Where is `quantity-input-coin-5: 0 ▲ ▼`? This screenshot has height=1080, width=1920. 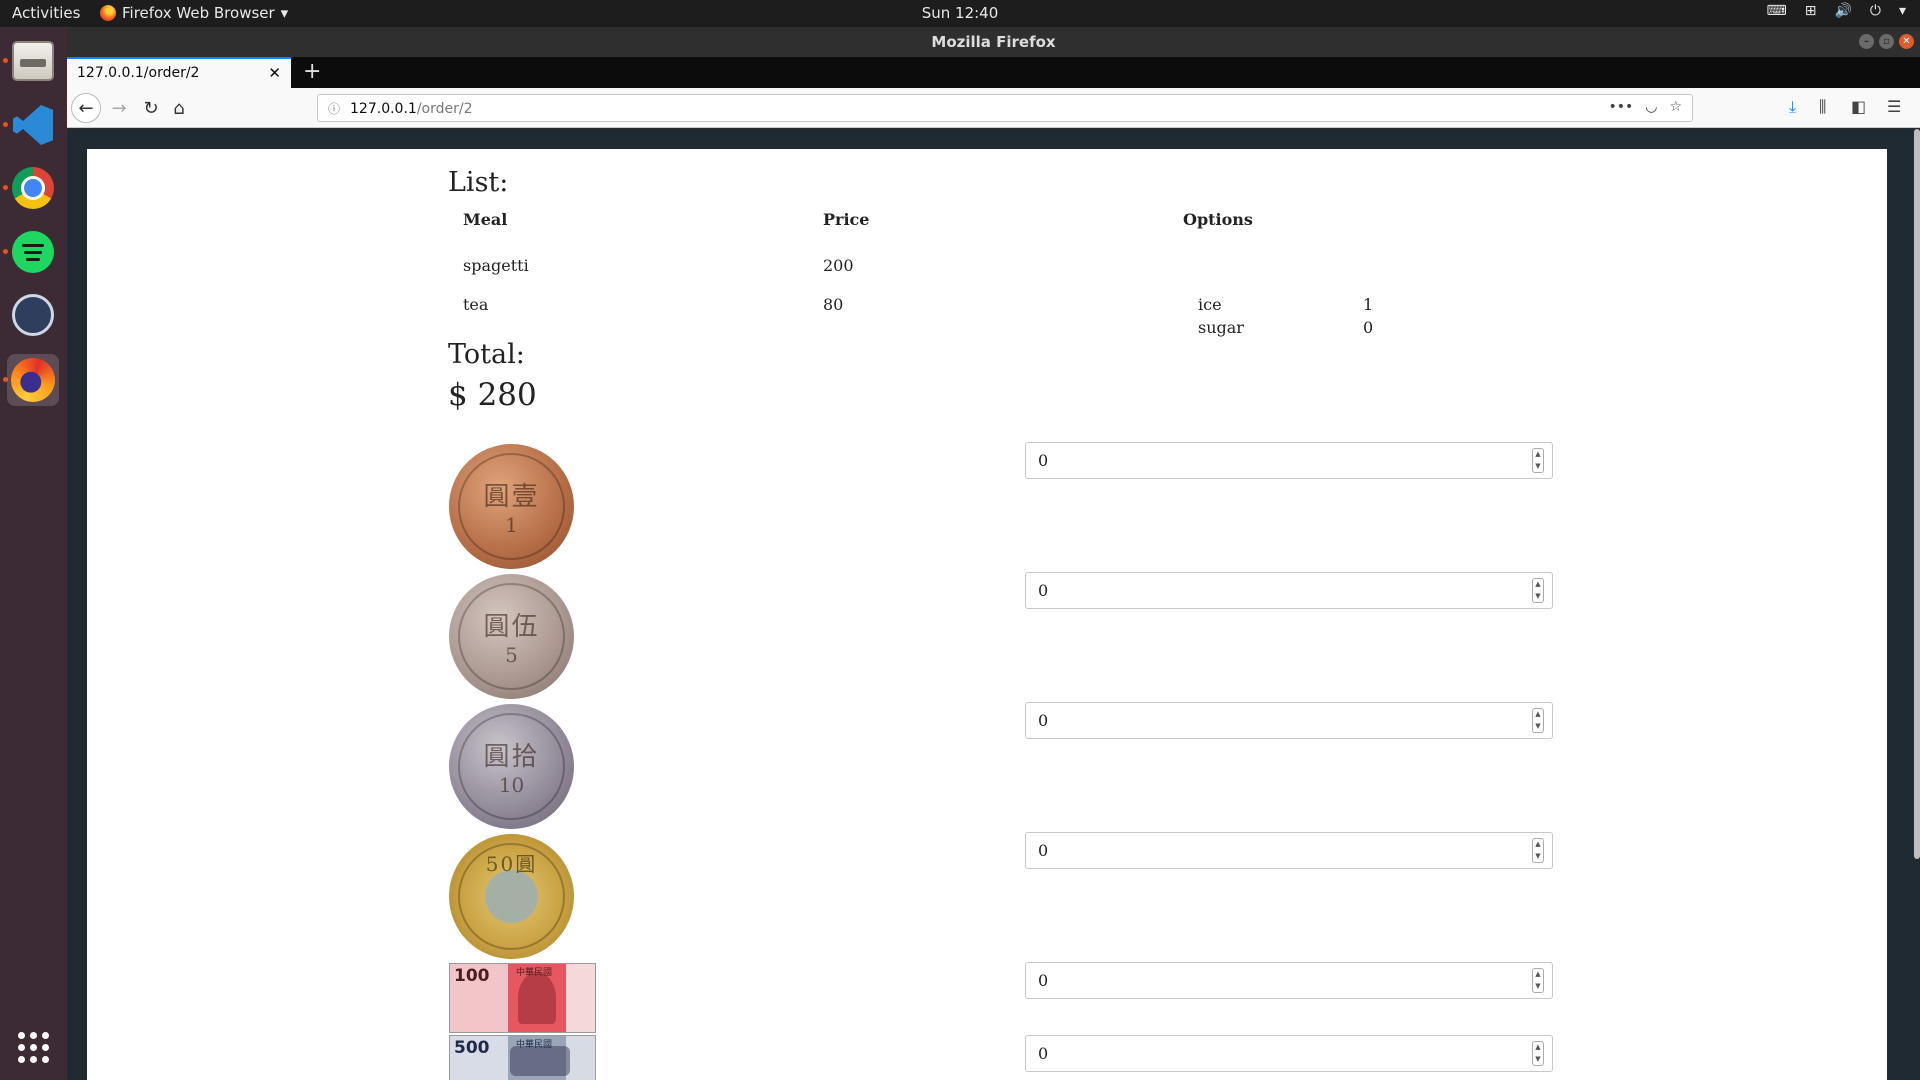
quantity-input-coin-5: 0 ▲ ▼ is located at coordinates (1289, 590).